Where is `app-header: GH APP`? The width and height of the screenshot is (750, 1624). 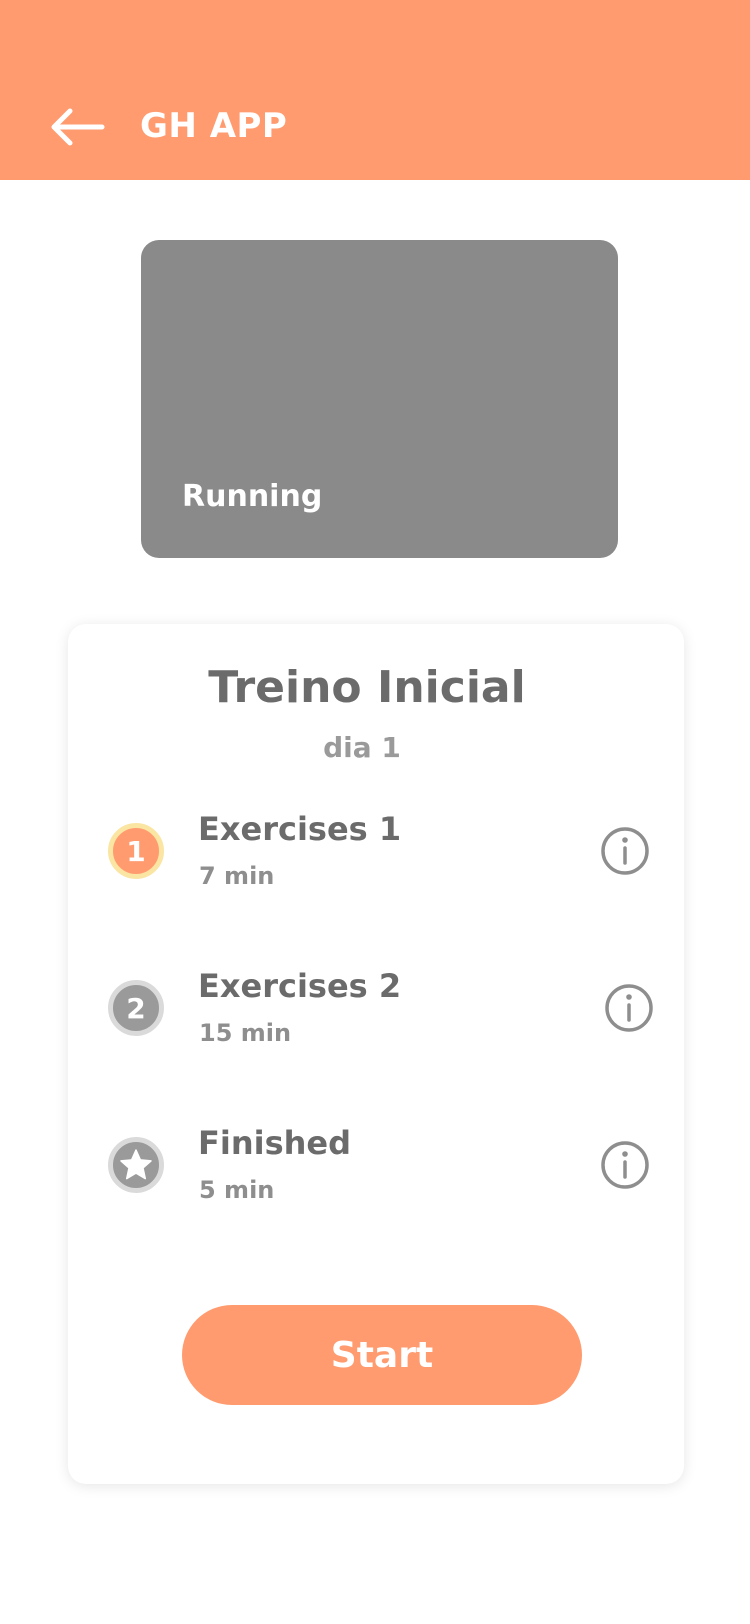
app-header: GH APP is located at coordinates (375, 90).